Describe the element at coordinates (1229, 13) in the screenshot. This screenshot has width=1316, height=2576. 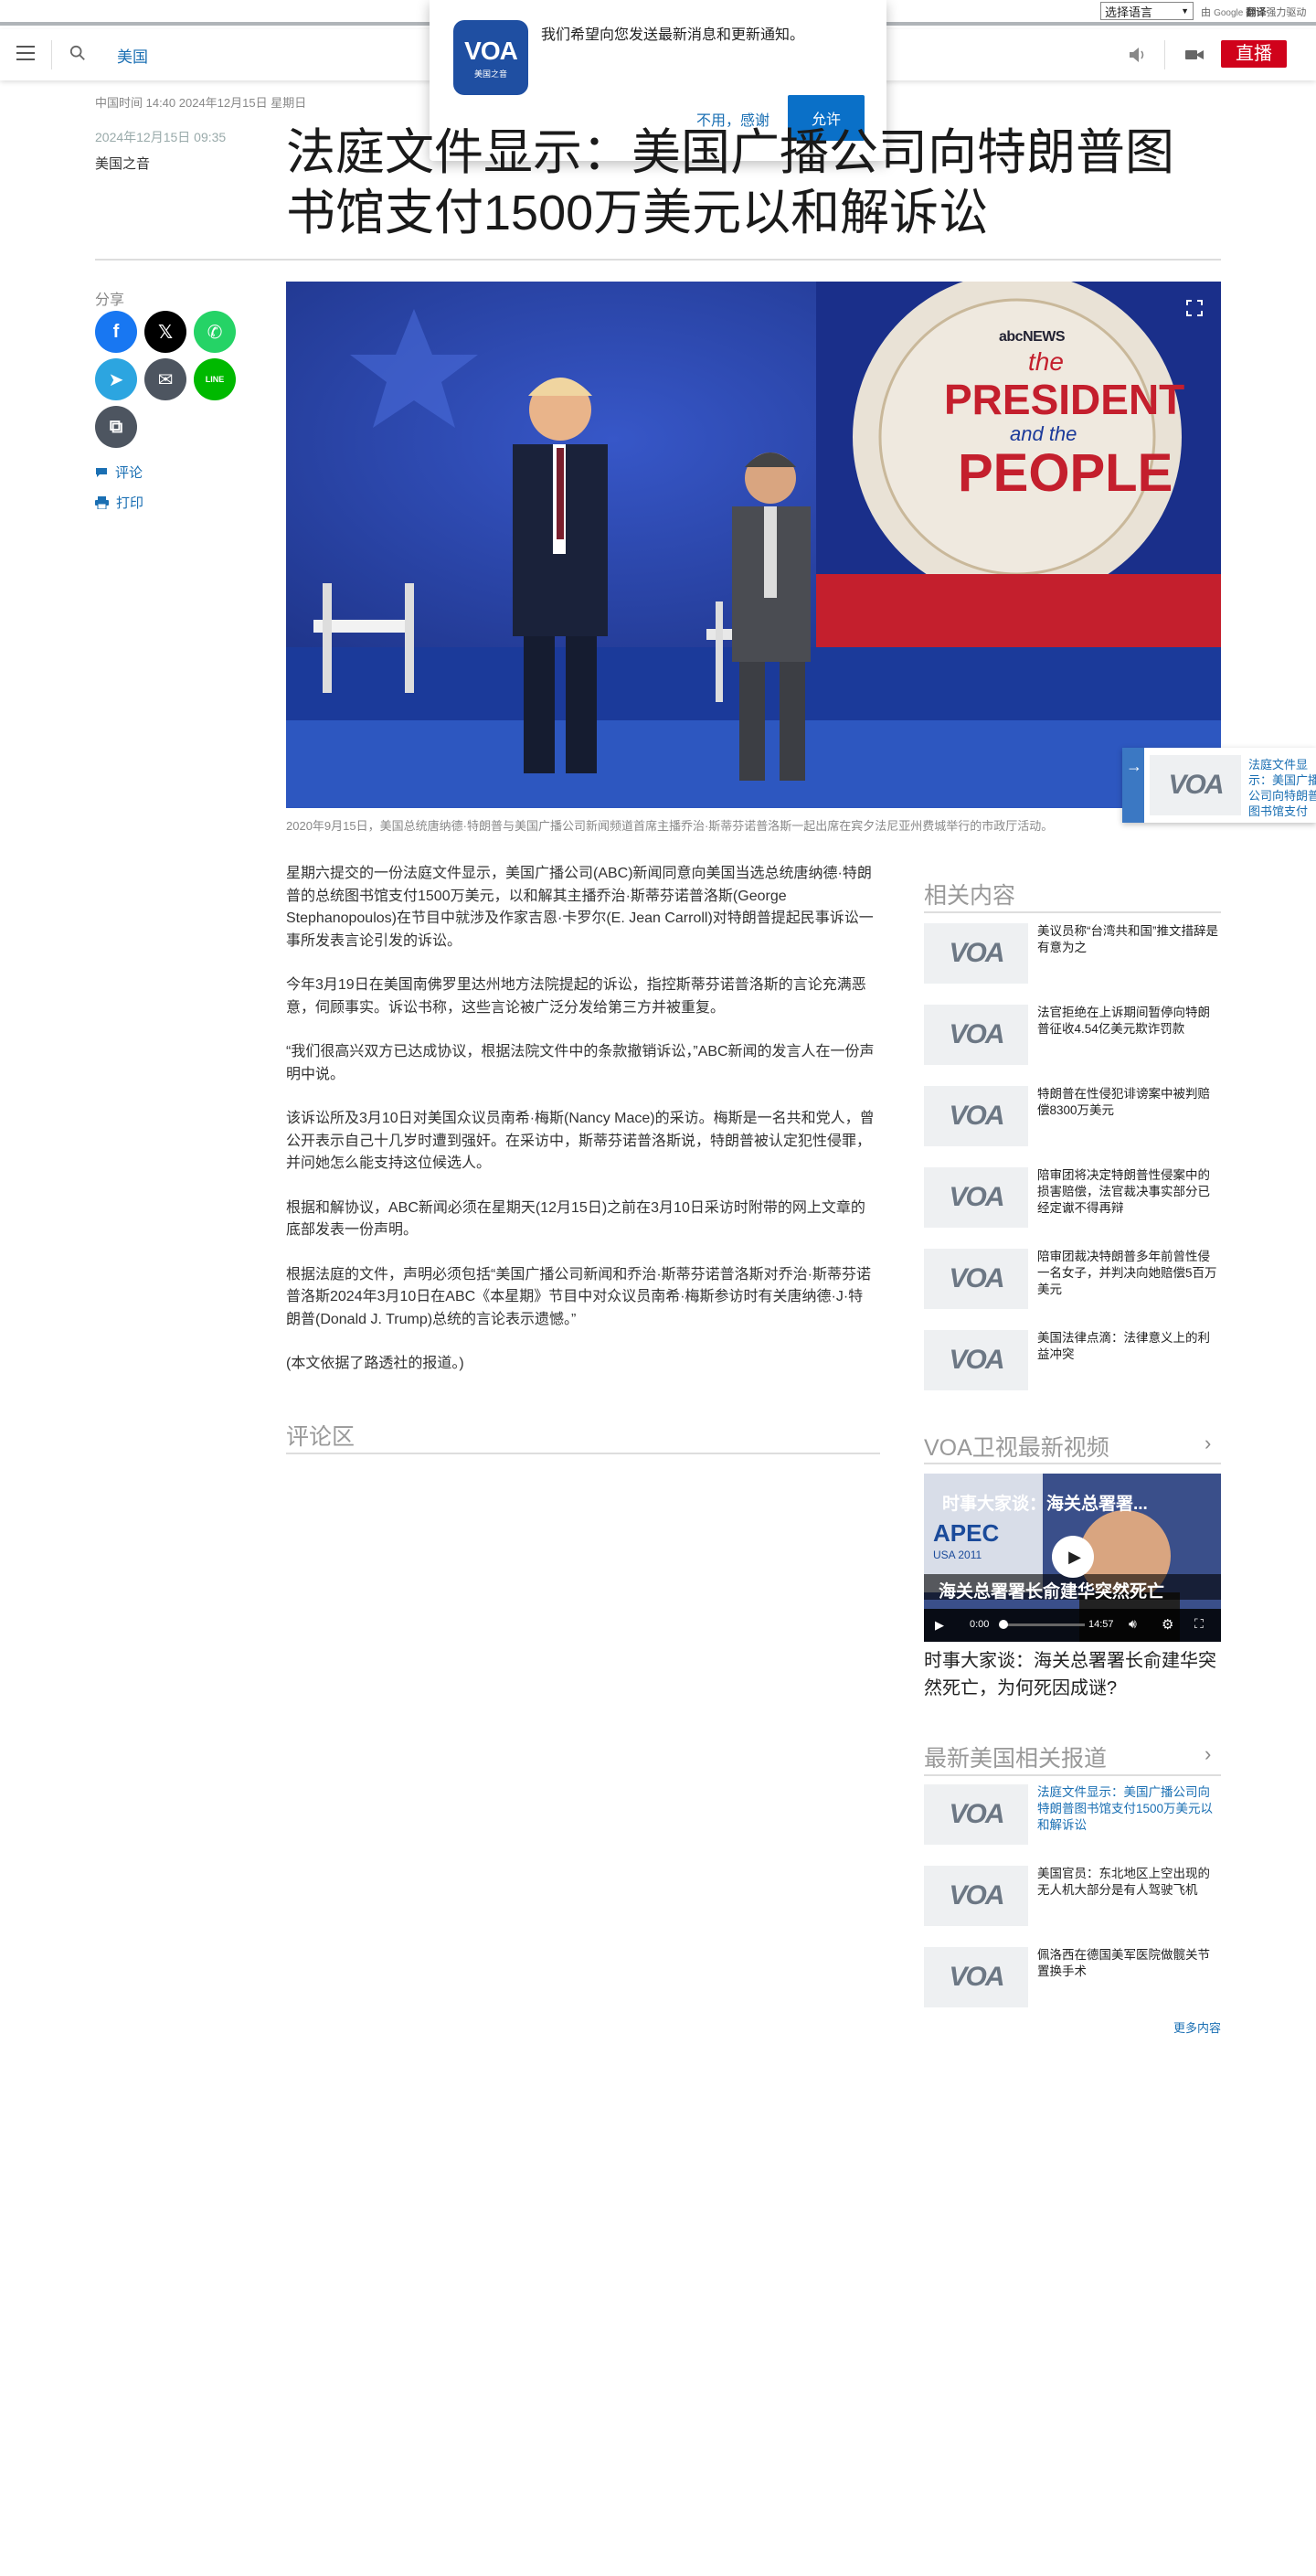
I see `google-logo: Google` at that location.